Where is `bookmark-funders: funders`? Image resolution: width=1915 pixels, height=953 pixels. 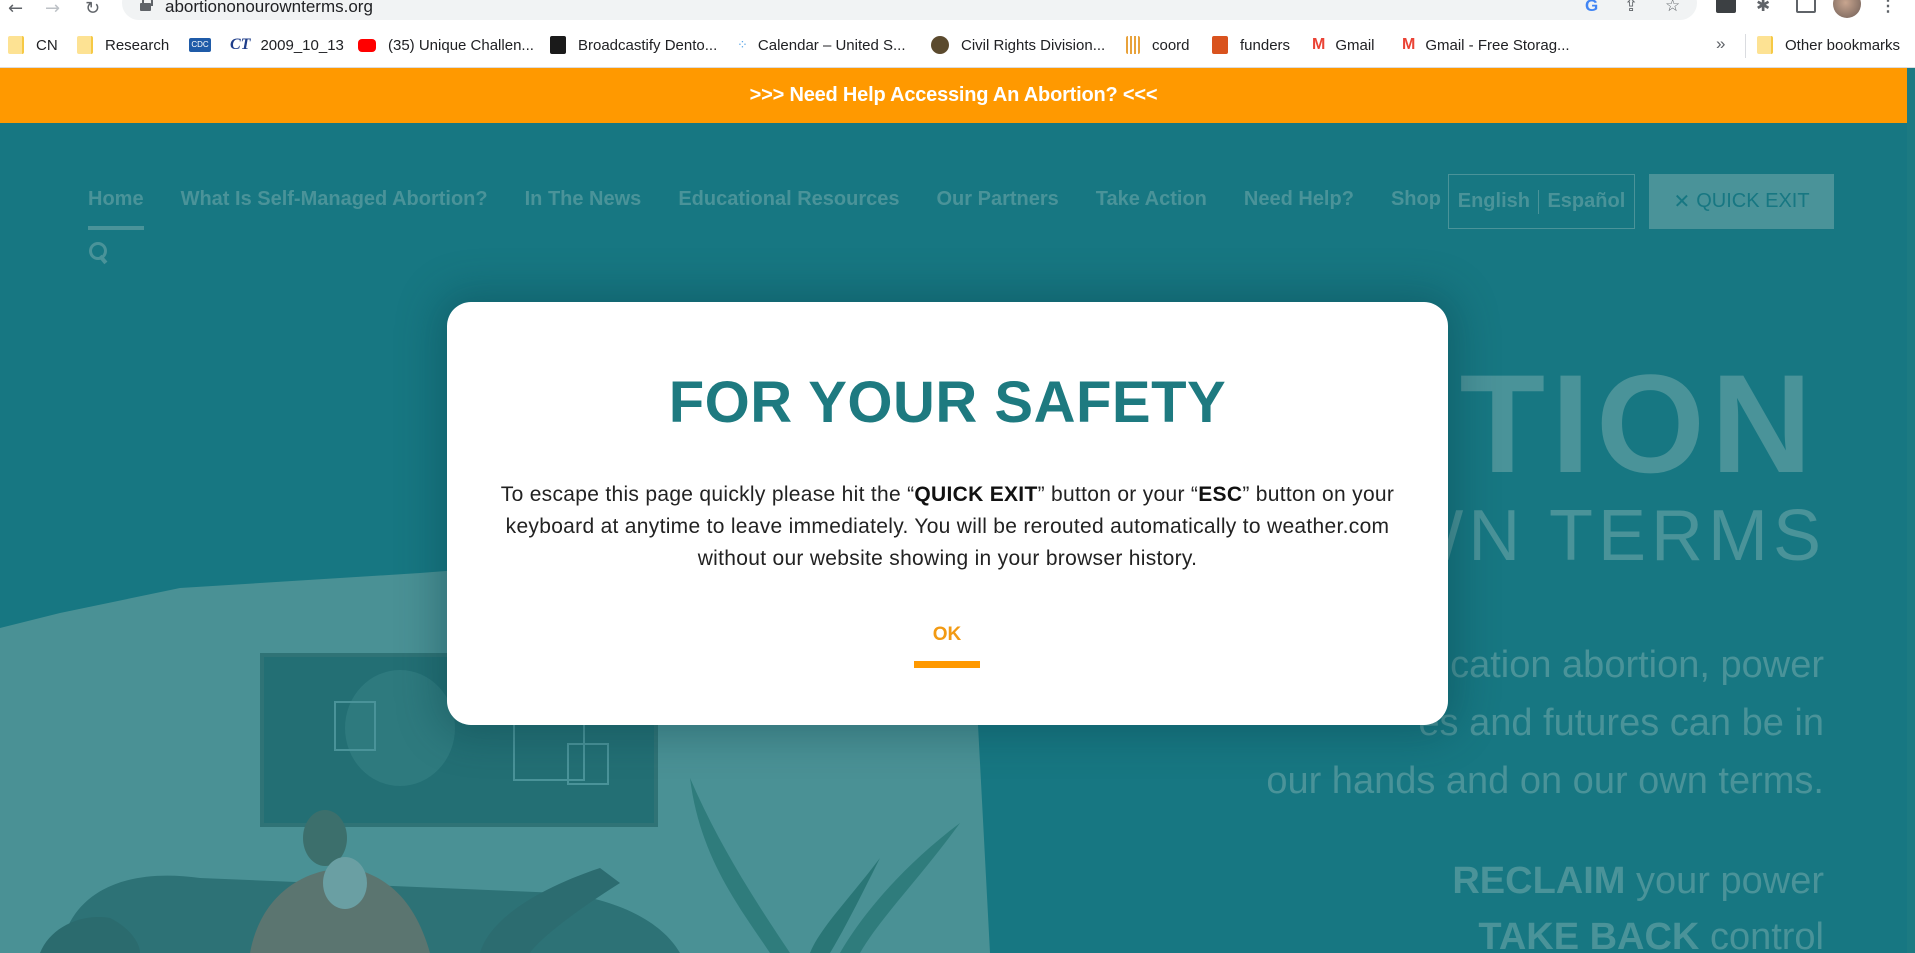 bookmark-funders: funders is located at coordinates (1251, 45).